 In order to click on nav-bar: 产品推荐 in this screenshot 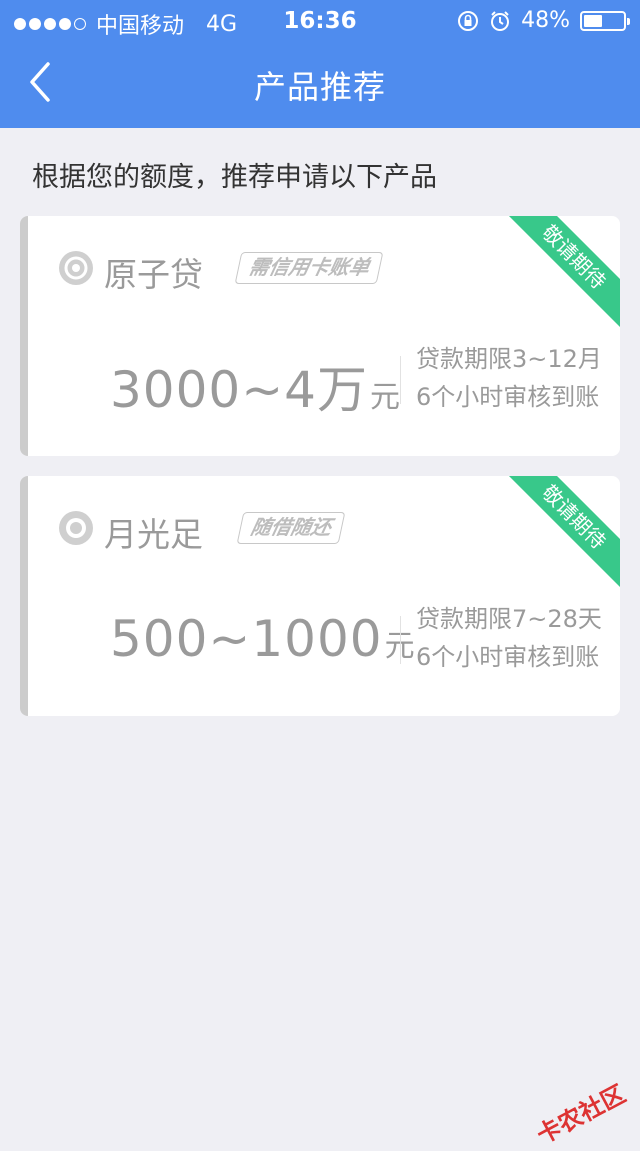, I will do `click(320, 84)`.